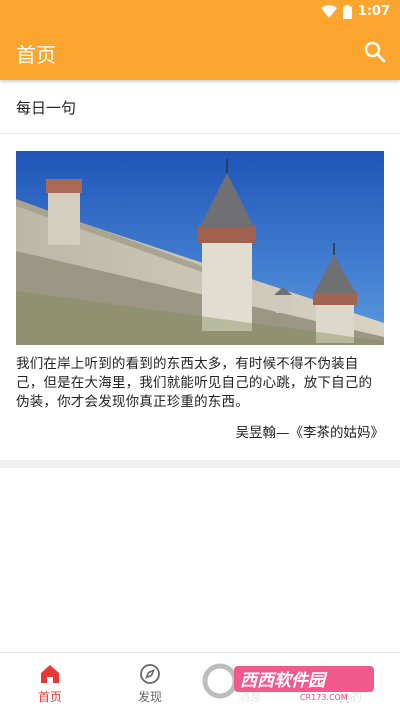 This screenshot has width=400, height=710. What do you see at coordinates (200, 108) in the screenshot?
I see `section-header: 每日一句` at bounding box center [200, 108].